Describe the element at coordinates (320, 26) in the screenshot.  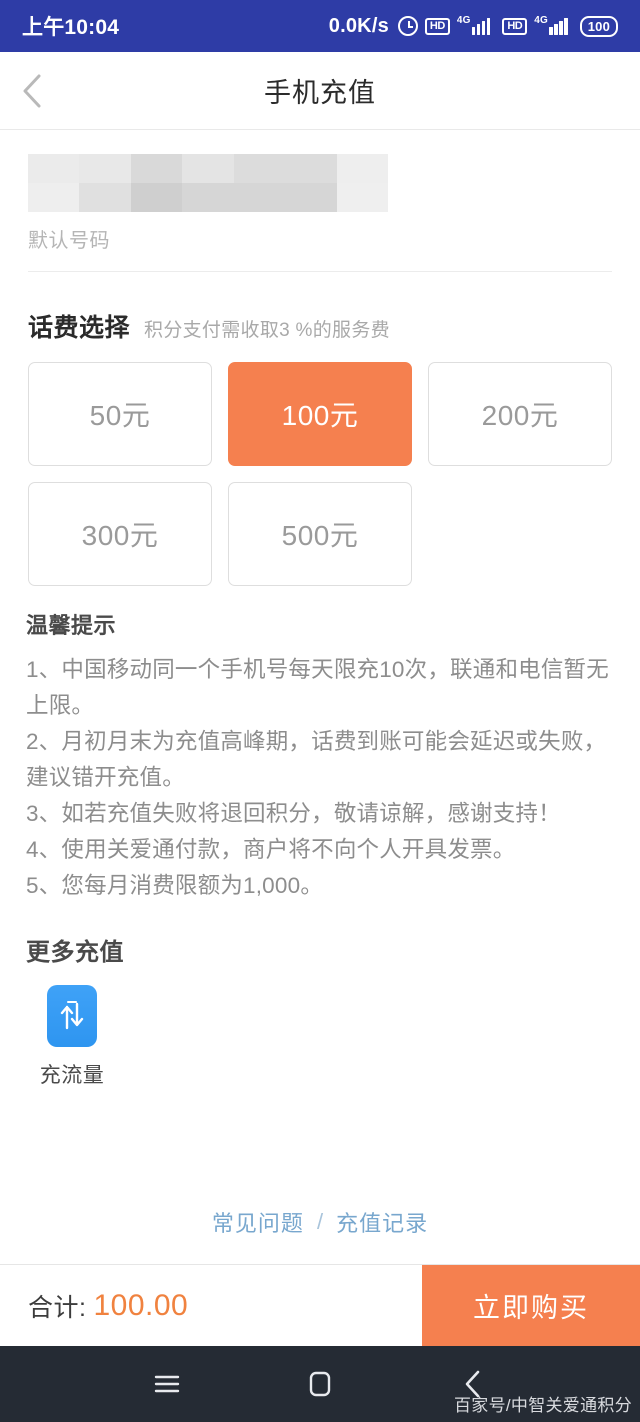
I see `status-bar: 上午10:04 0.0K/s HD 4G HD 4G 100` at that location.